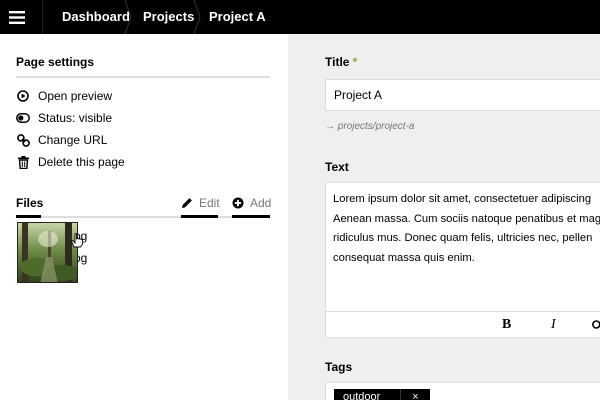  I want to click on option-label: Open preview, so click(75, 96).